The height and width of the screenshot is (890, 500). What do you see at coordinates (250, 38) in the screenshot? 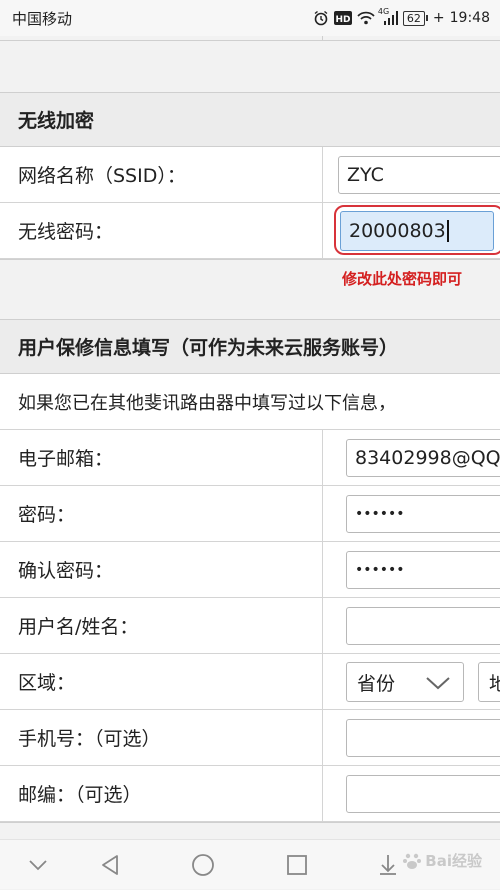
I see `previous-row-fragment` at bounding box center [250, 38].